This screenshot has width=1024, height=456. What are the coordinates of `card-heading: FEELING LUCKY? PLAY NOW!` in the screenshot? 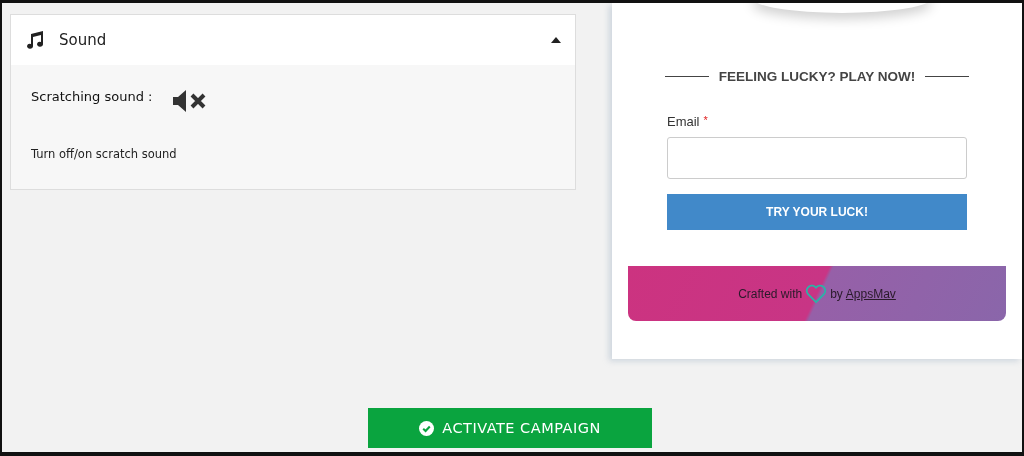 It's located at (817, 76).